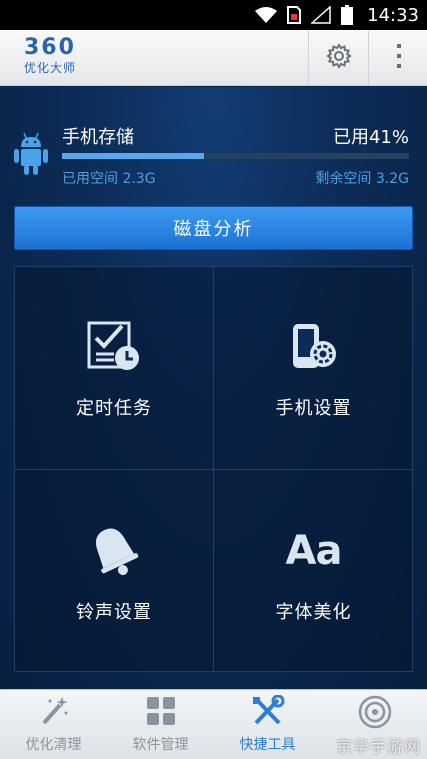  Describe the element at coordinates (321, 15) in the screenshot. I see `signal-icon` at that location.